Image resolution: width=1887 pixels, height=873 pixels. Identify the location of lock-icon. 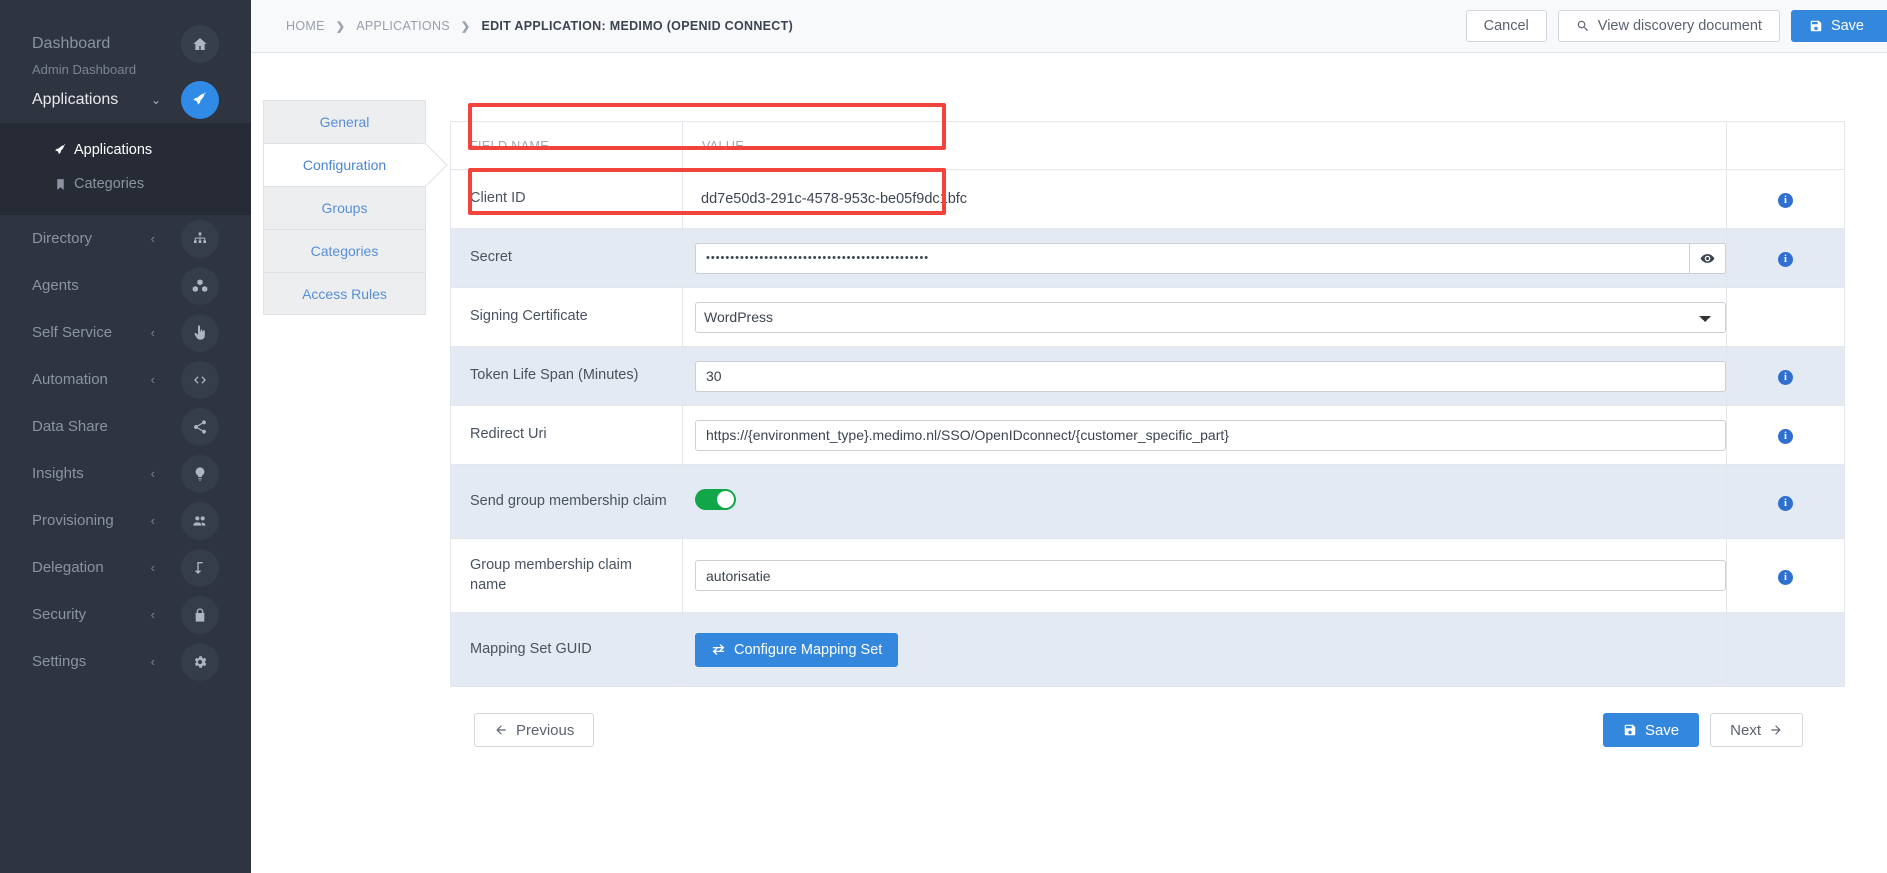
(200, 614).